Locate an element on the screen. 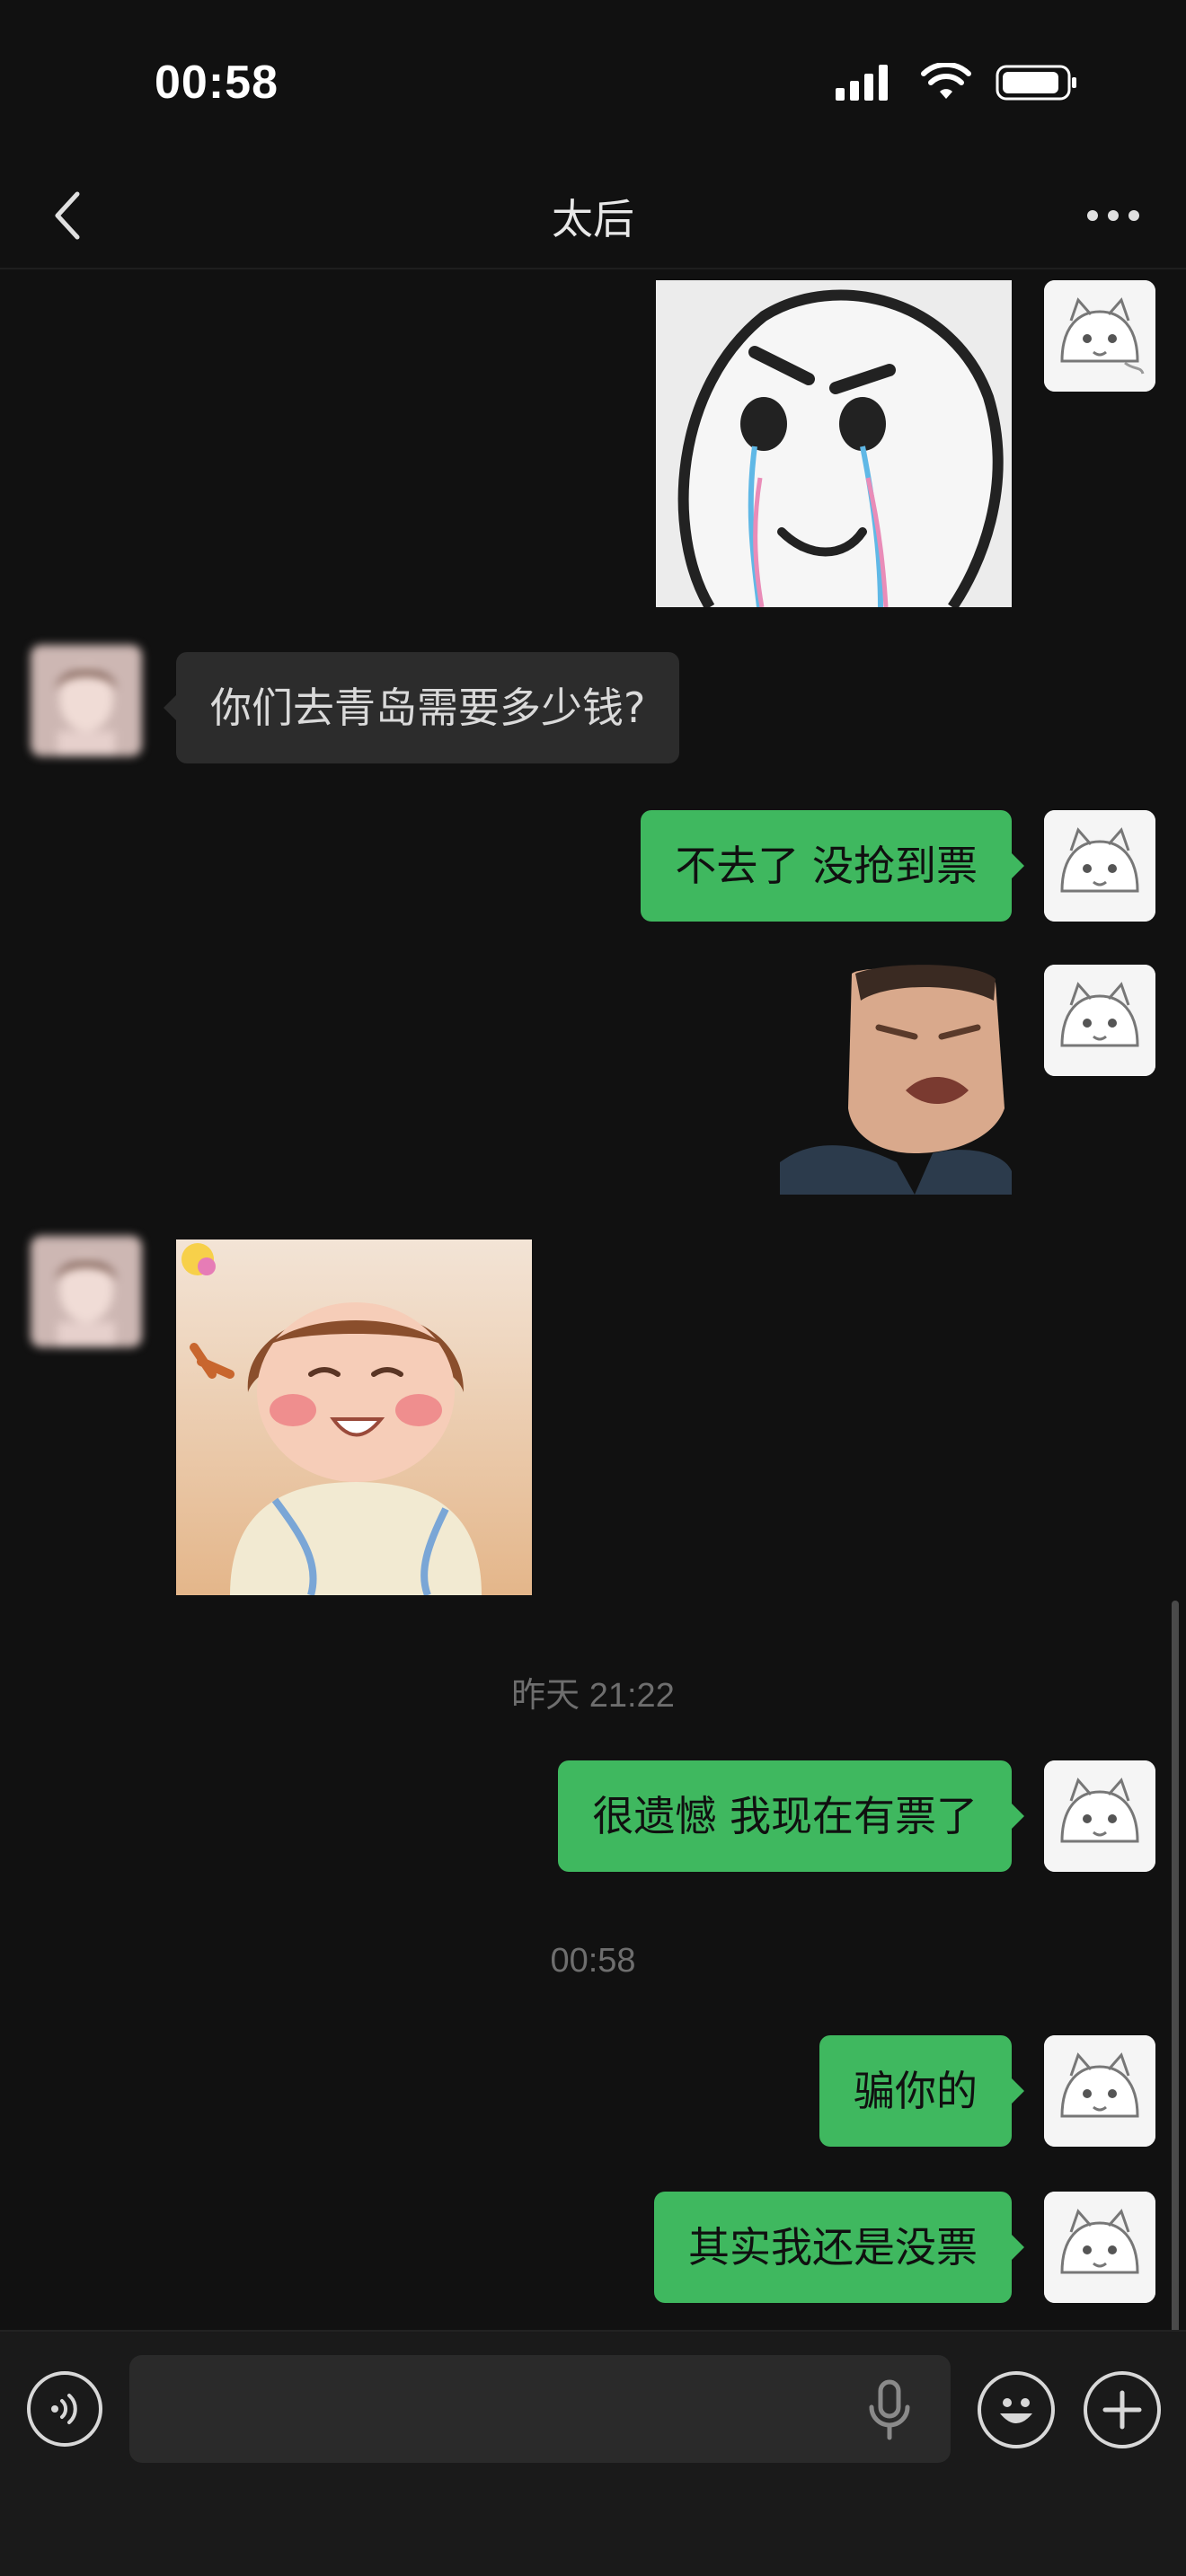  input-bar is located at coordinates (593, 2453).